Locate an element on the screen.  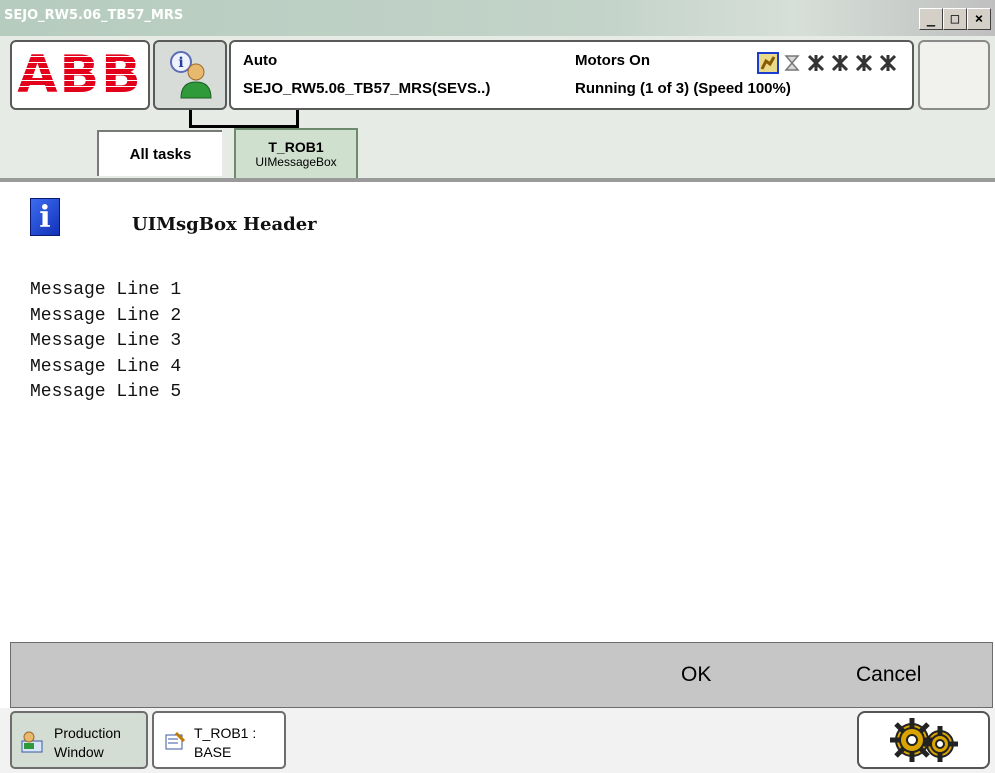
trob1-base-label-1: T_ROB1 : is located at coordinates (225, 733).